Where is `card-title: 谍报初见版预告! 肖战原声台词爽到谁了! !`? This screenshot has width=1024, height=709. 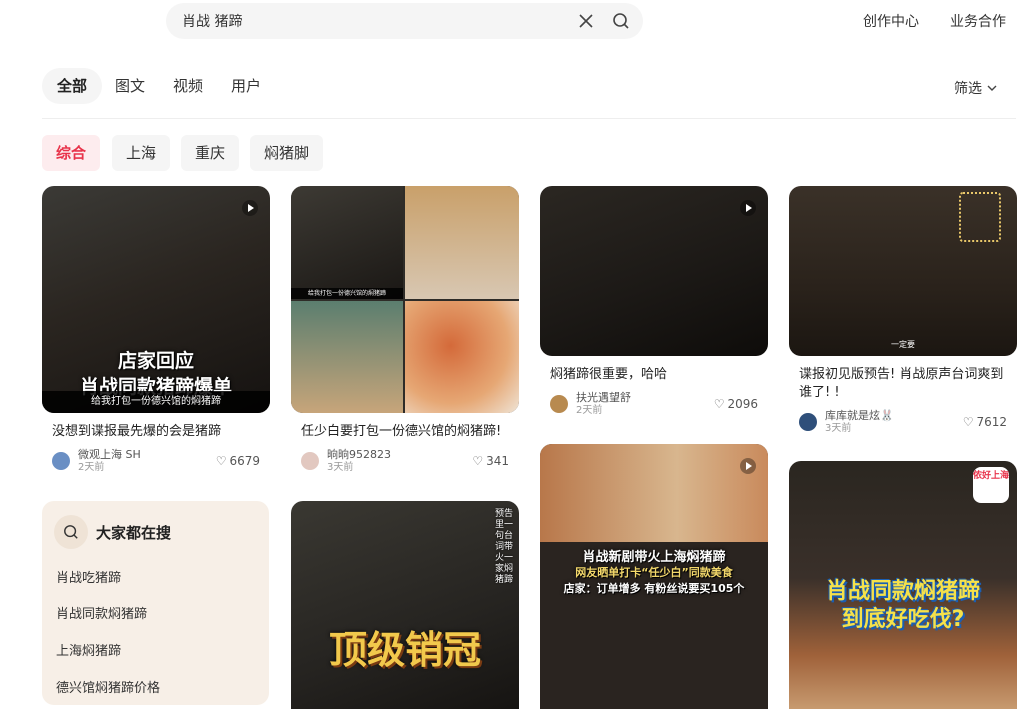
card-title: 谍报初见版预告! 肖战原声台词爽到谁了! ! is located at coordinates (901, 383).